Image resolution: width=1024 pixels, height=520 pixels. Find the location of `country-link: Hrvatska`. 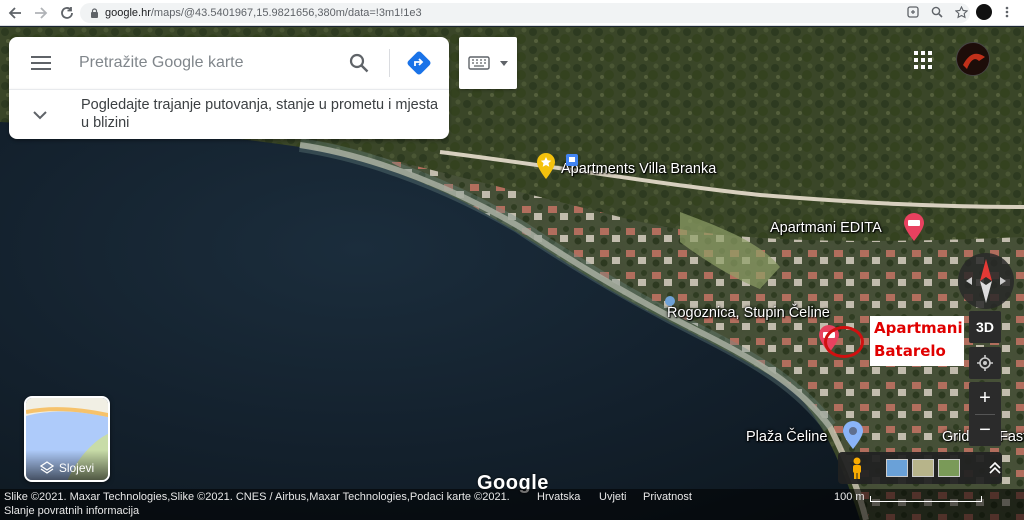

country-link: Hrvatska is located at coordinates (558, 497).